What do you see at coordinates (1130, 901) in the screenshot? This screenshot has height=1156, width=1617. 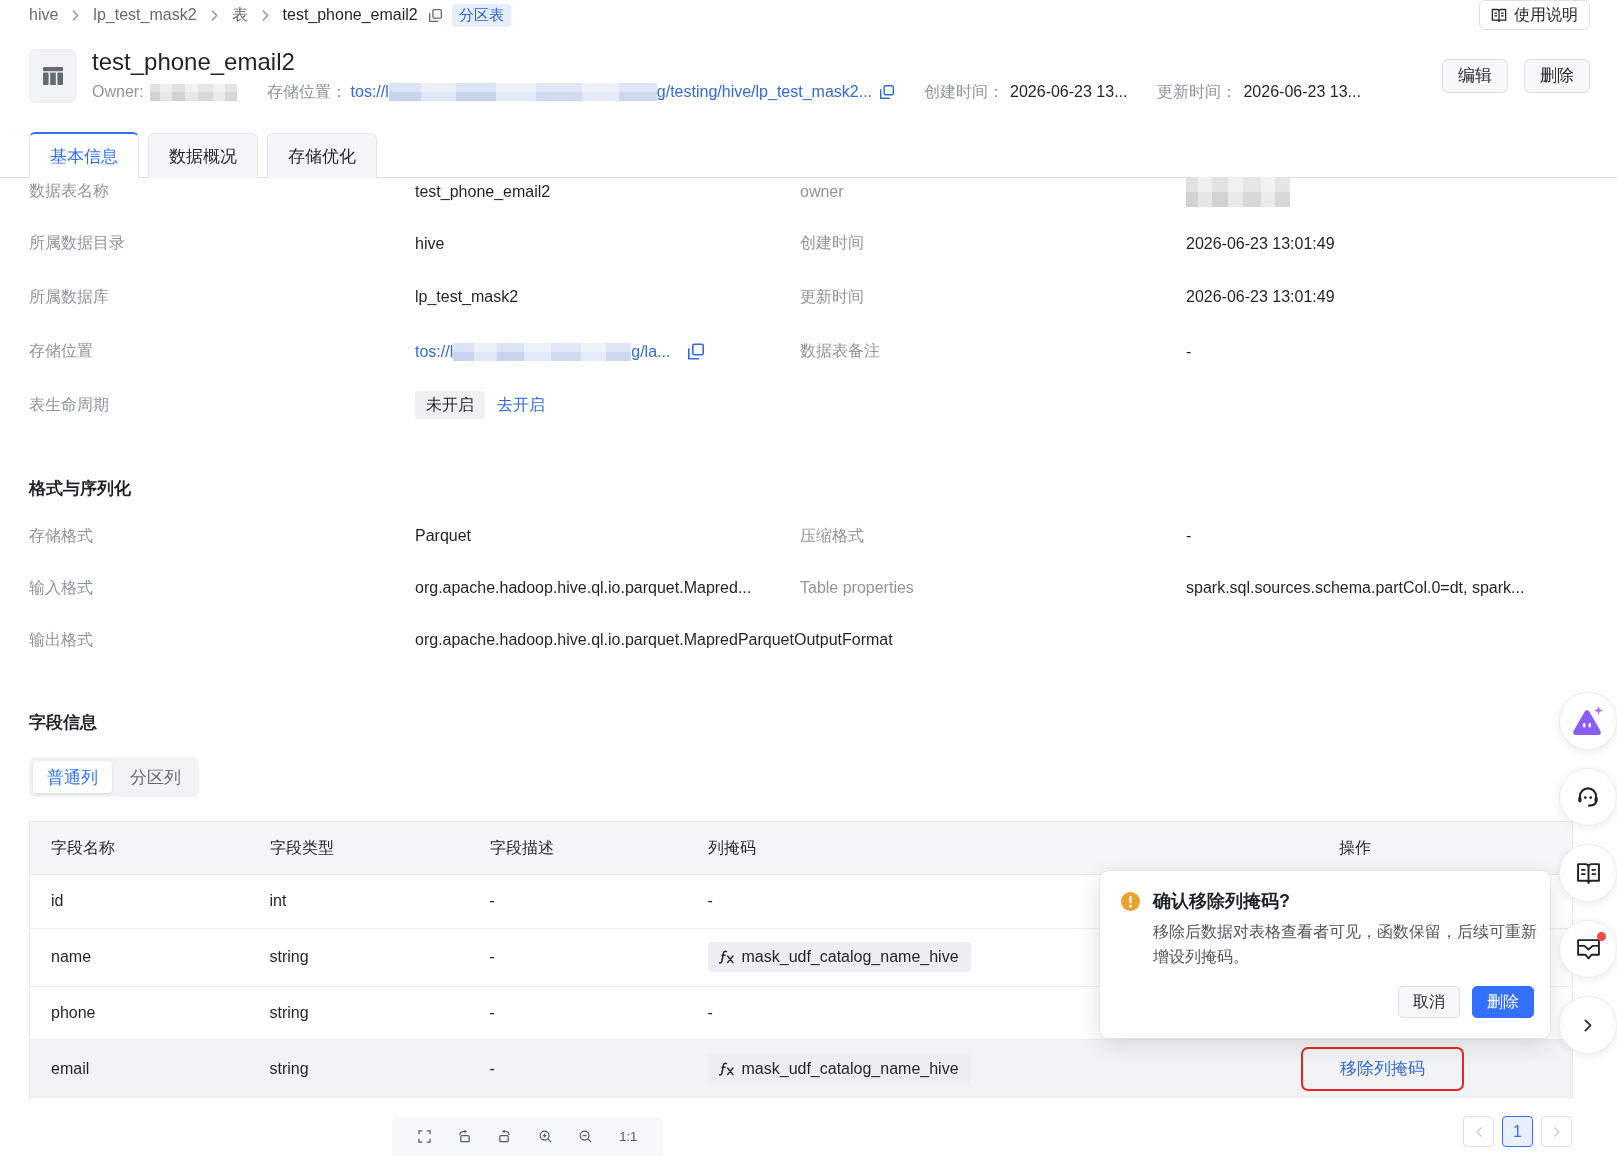 I see `warning-icon` at bounding box center [1130, 901].